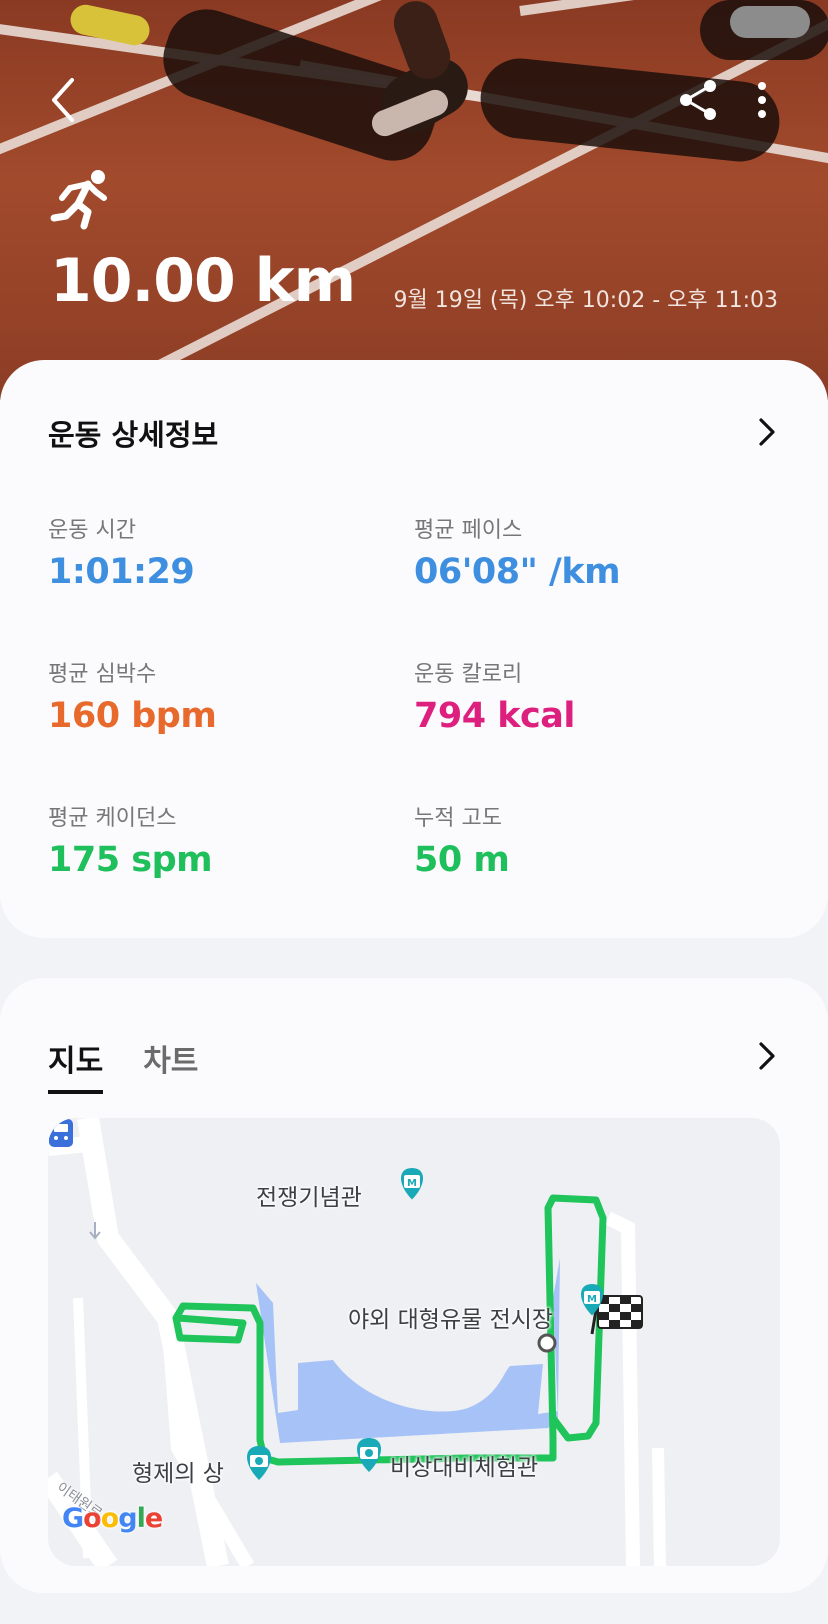 The height and width of the screenshot is (1624, 828). Describe the element at coordinates (178, 1471) in the screenshot. I see `map-place-brothers-statue: 형제의 상` at that location.